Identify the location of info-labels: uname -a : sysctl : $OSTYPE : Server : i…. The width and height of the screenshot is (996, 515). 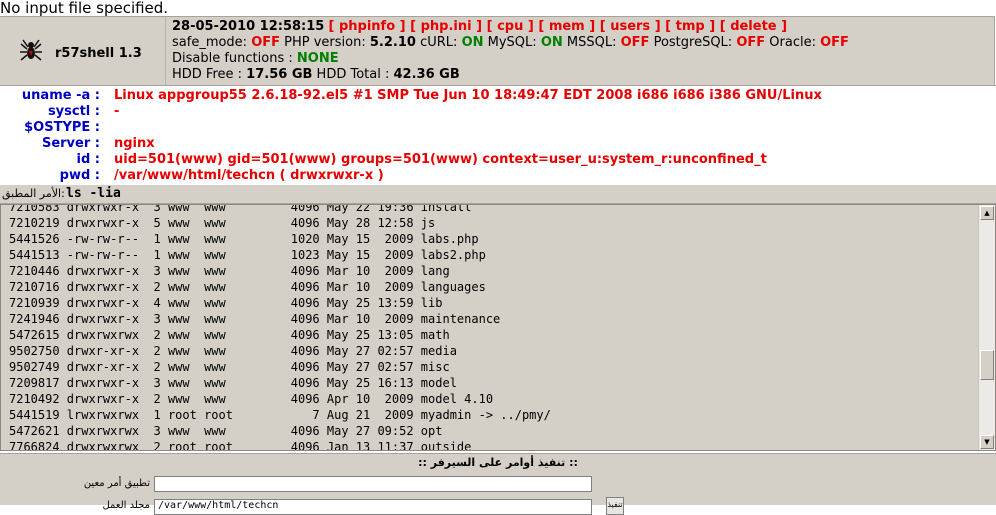
(50, 136).